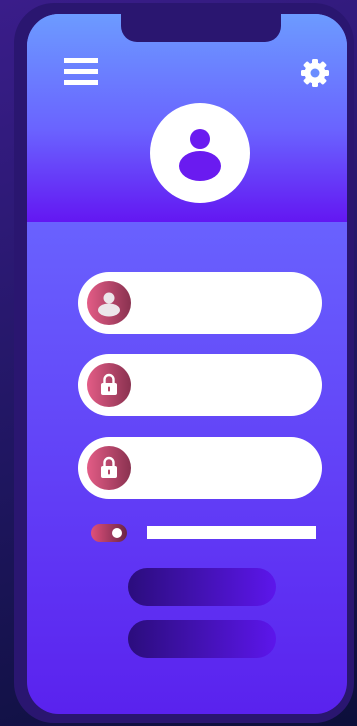 The height and width of the screenshot is (726, 357). I want to click on phone-notch, so click(201, 28).